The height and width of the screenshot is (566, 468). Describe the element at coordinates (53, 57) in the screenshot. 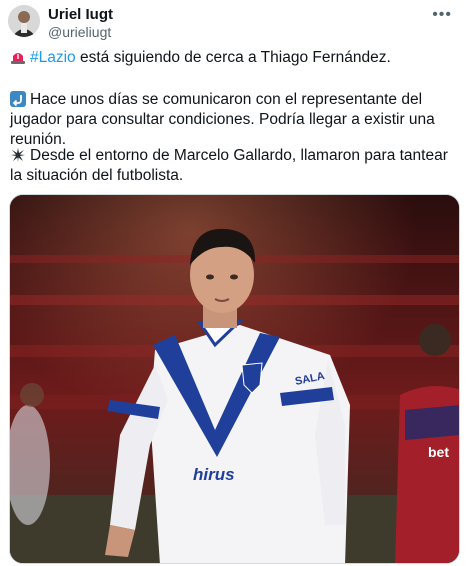

I see `hashtag-link: #Lazio` at that location.